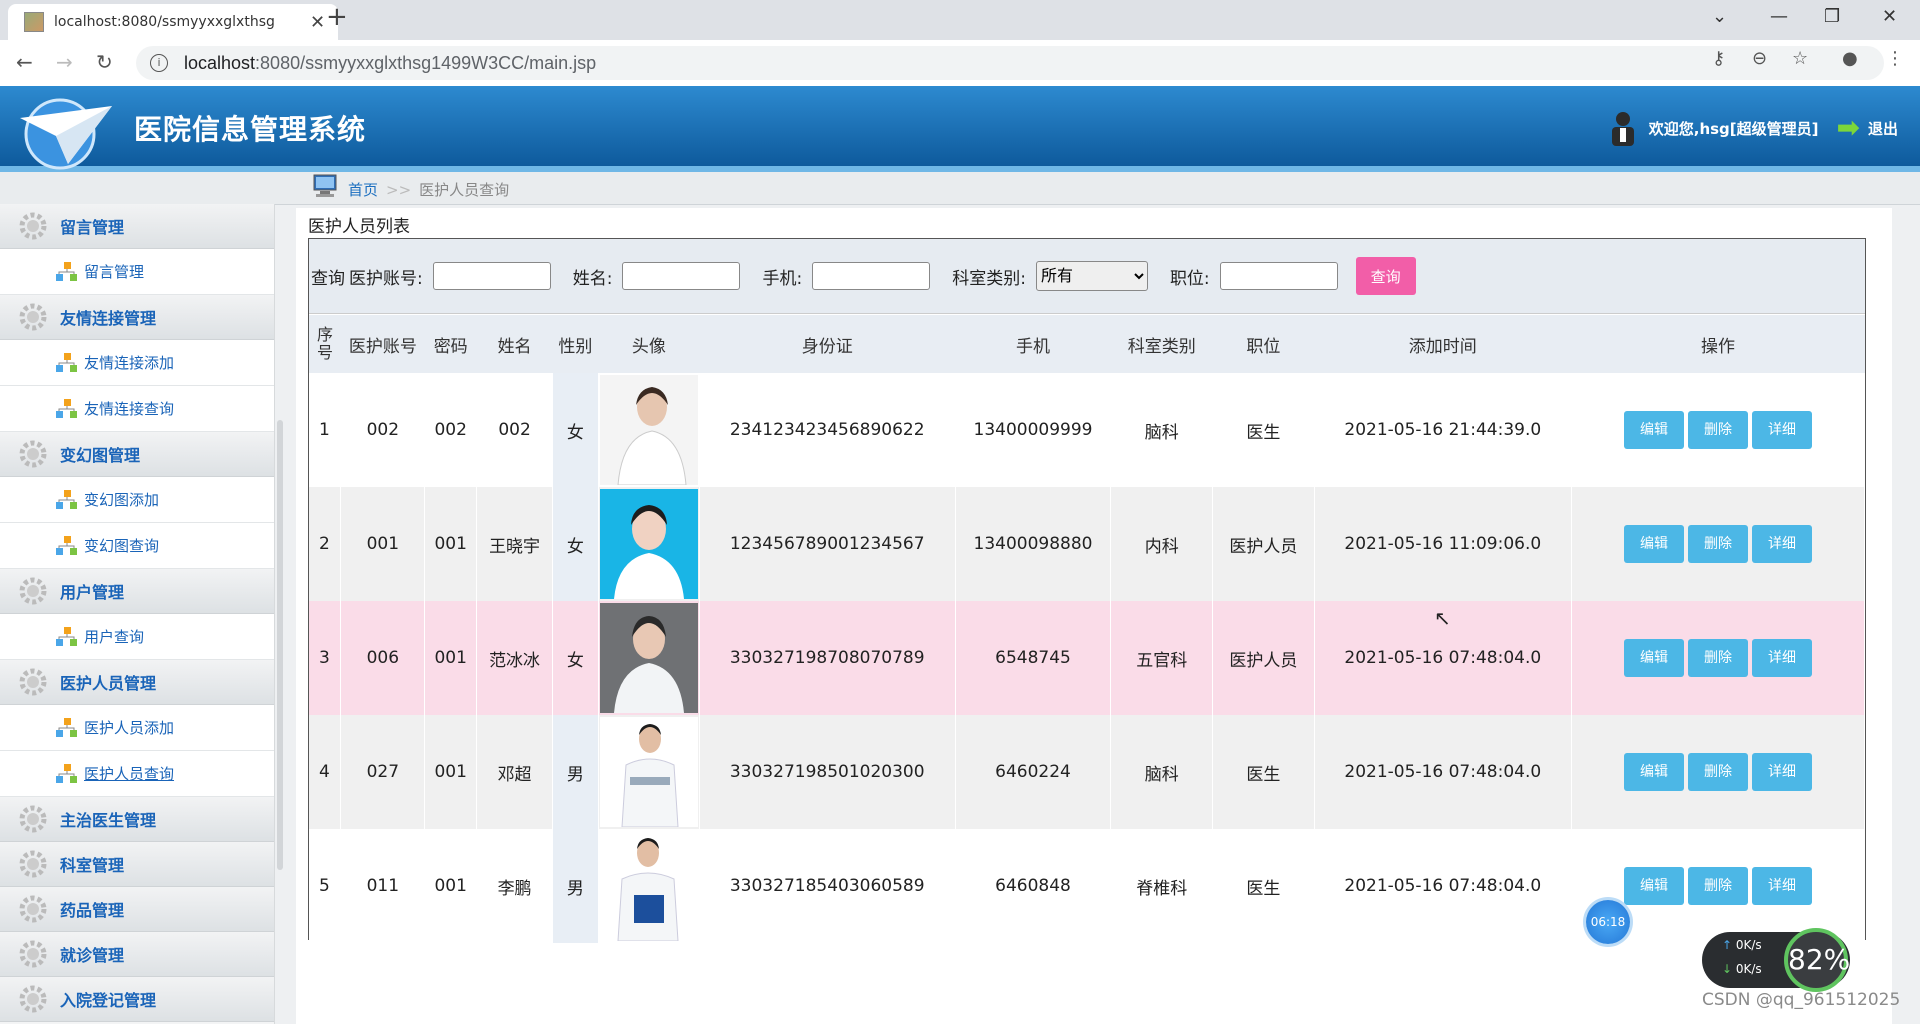 The width and height of the screenshot is (1920, 1024). What do you see at coordinates (1162, 772) in the screenshot?
I see `cell-department: 脑科` at bounding box center [1162, 772].